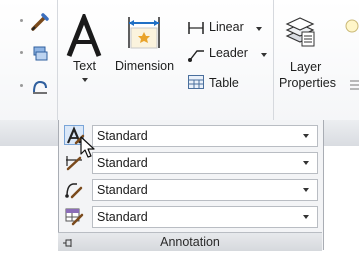 Image resolution: width=359 pixels, height=254 pixels. I want to click on left-tool-strip, so click(37, 58).